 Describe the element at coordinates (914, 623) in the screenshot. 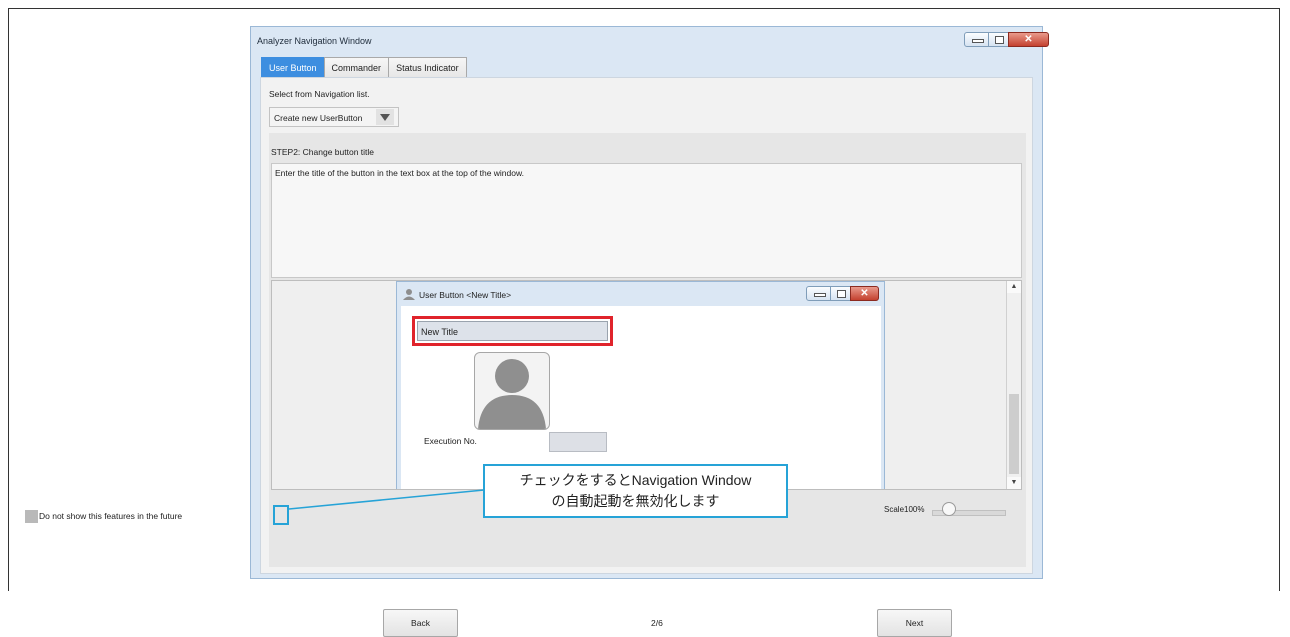

I see `next-button: Next` at that location.